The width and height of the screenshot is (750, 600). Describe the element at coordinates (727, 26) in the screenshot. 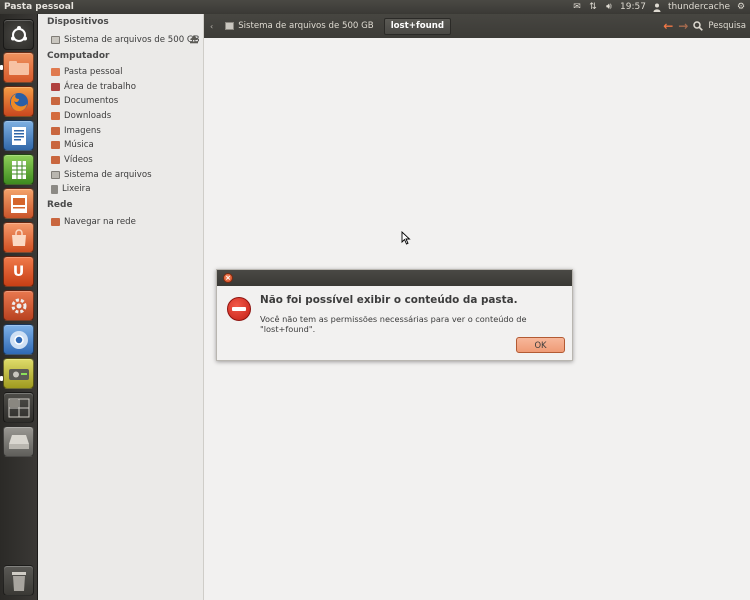

I see `search-label: Pesquisa` at that location.